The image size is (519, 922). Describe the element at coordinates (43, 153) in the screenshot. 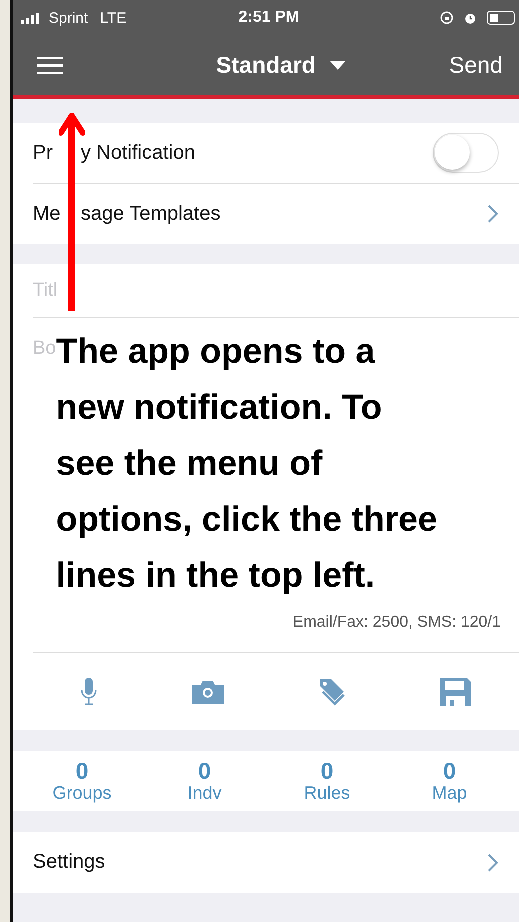

I see `option-label: Pr` at that location.